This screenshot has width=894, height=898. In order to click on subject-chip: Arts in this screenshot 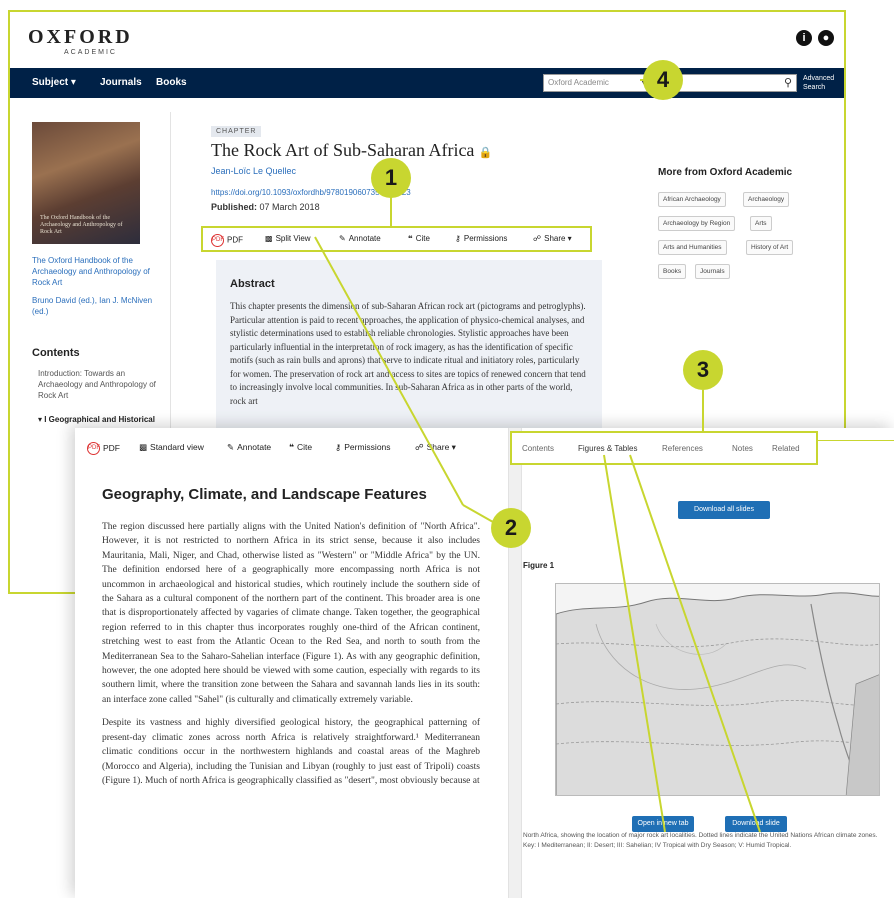, I will do `click(761, 223)`.